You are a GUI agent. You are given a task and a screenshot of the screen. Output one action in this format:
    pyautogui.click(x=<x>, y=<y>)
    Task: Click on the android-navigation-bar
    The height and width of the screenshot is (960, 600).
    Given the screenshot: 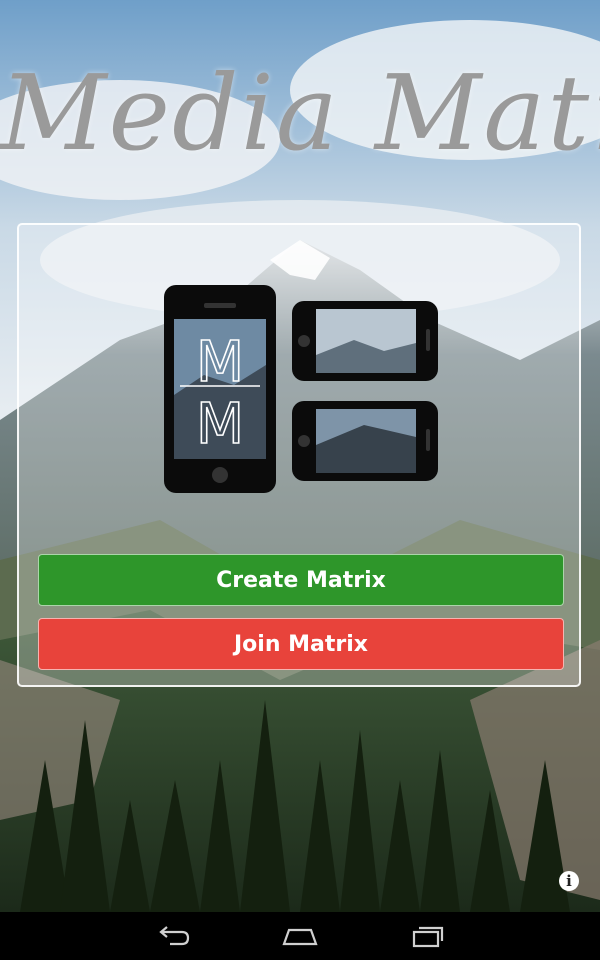 What is the action you would take?
    pyautogui.click(x=300, y=936)
    